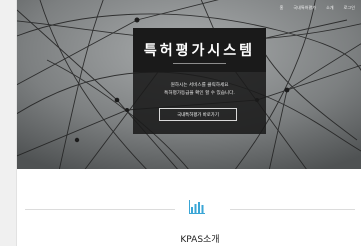 The width and height of the screenshot is (361, 246). Describe the element at coordinates (199, 93) in the screenshot. I see `hero-subtitle-line2: 특허평가등급을 확인 할 수 있습니다.` at that location.